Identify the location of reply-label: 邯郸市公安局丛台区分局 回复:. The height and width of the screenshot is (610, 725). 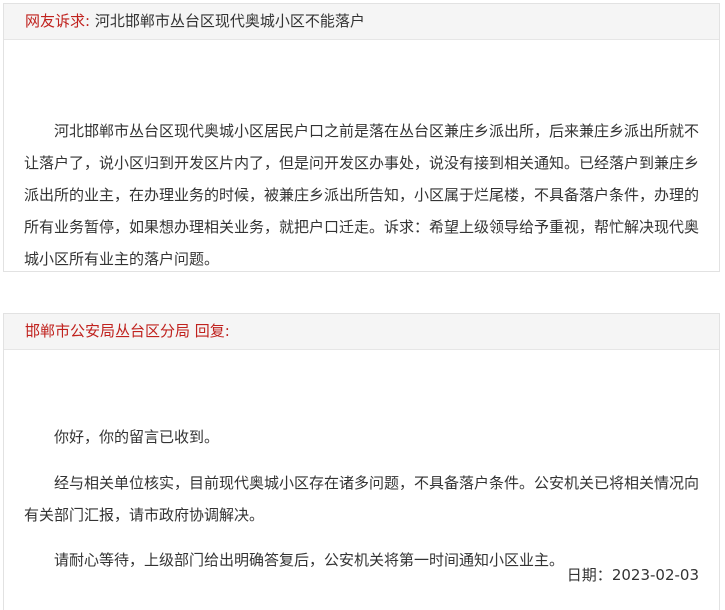
(127, 331).